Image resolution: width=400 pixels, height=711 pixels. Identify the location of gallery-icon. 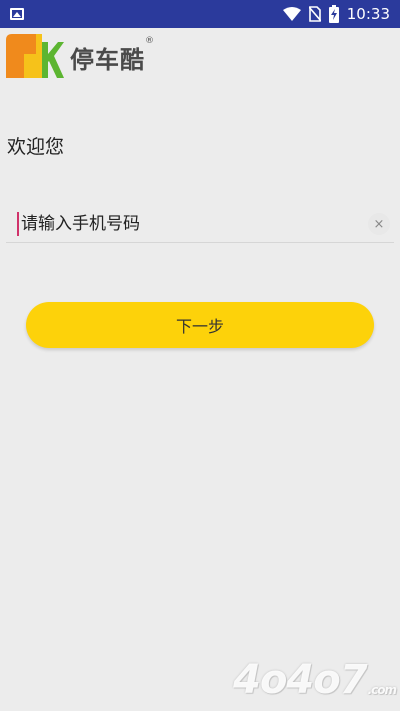
(17, 14).